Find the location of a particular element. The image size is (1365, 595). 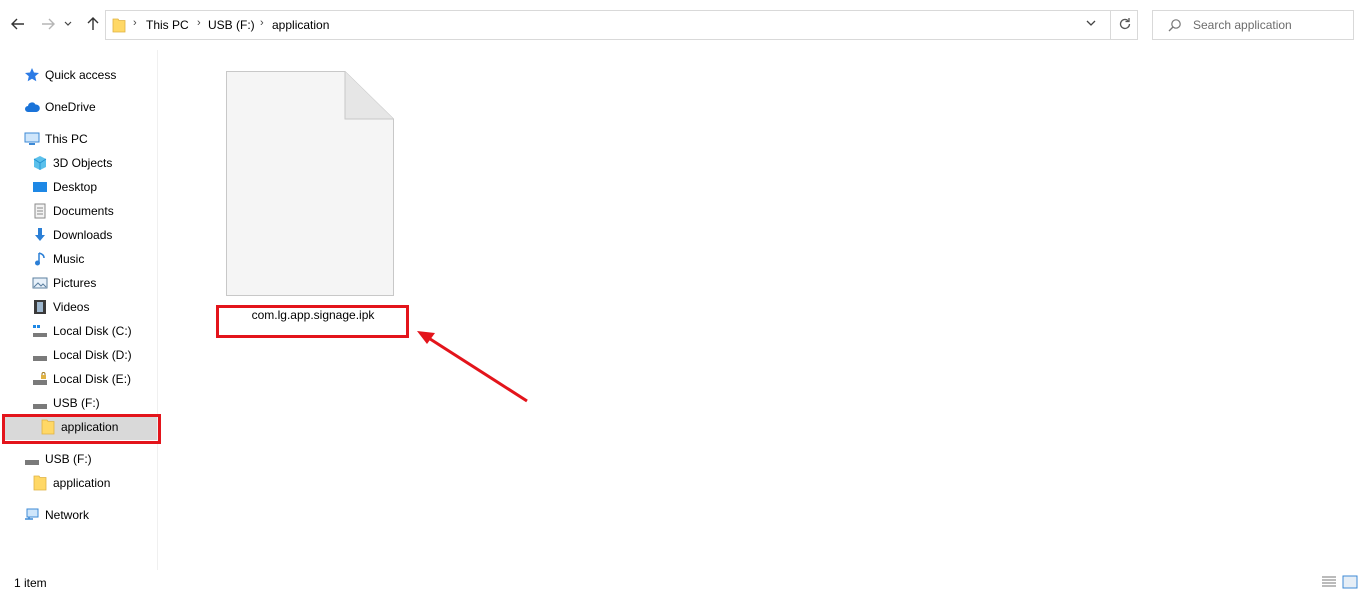

computer-icon is located at coordinates (32, 139).